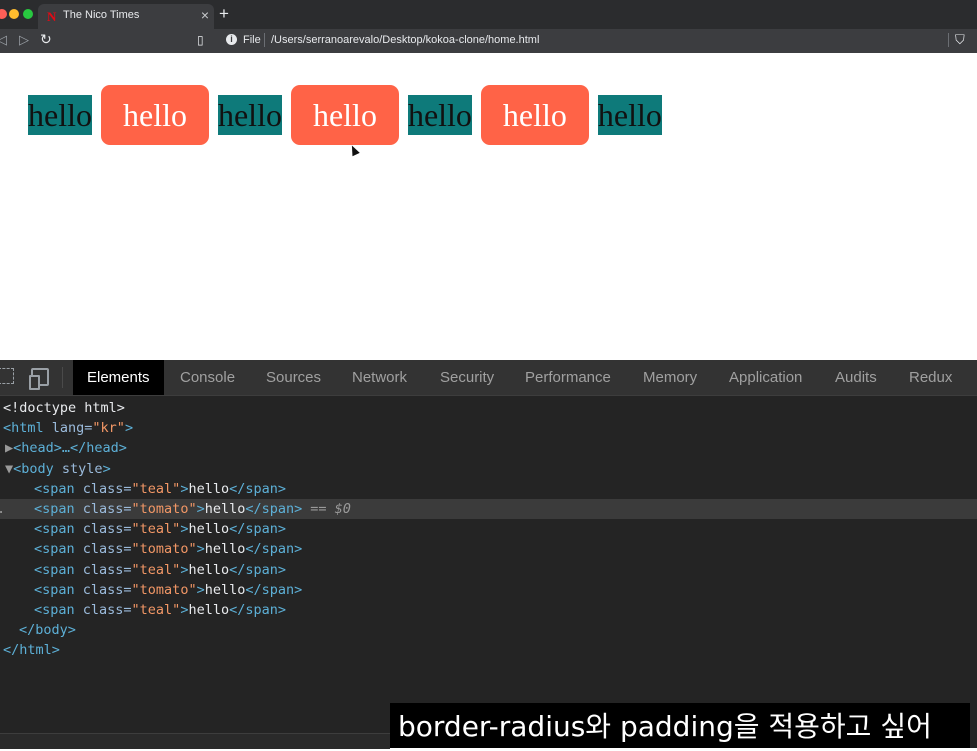 The image size is (977, 751). Describe the element at coordinates (7, 376) in the screenshot. I see `inspect-element-icon` at that location.